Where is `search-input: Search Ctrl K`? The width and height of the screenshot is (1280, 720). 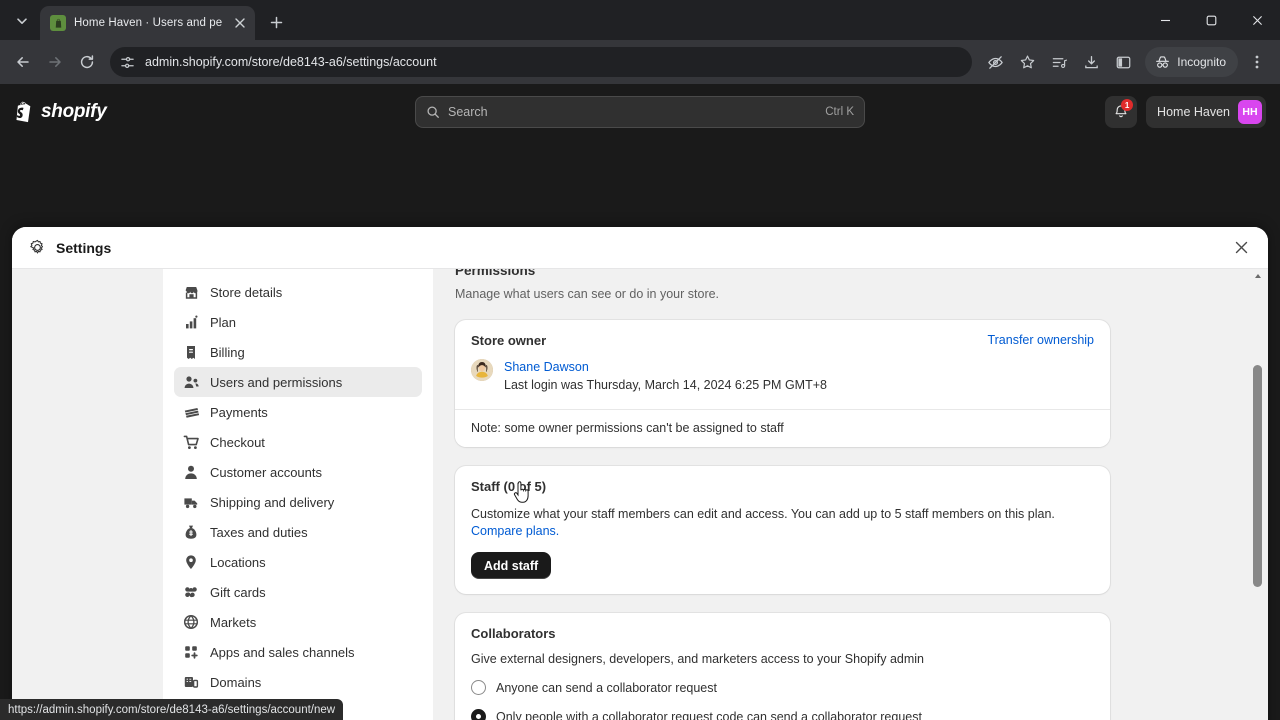 search-input: Search Ctrl K is located at coordinates (640, 112).